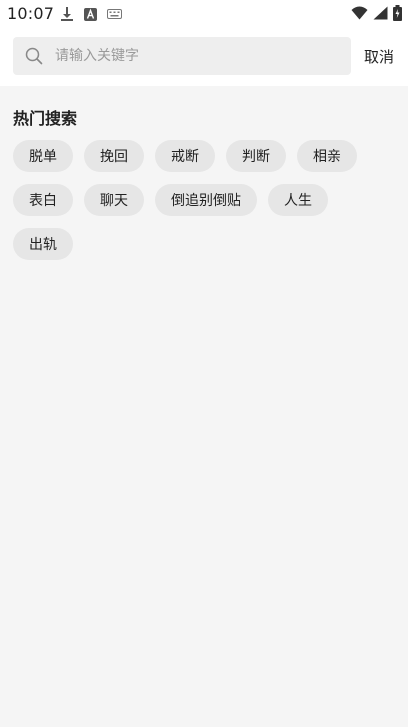 The width and height of the screenshot is (408, 727). Describe the element at coordinates (43, 200) in the screenshot. I see `hot-search-tag: 表白` at that location.